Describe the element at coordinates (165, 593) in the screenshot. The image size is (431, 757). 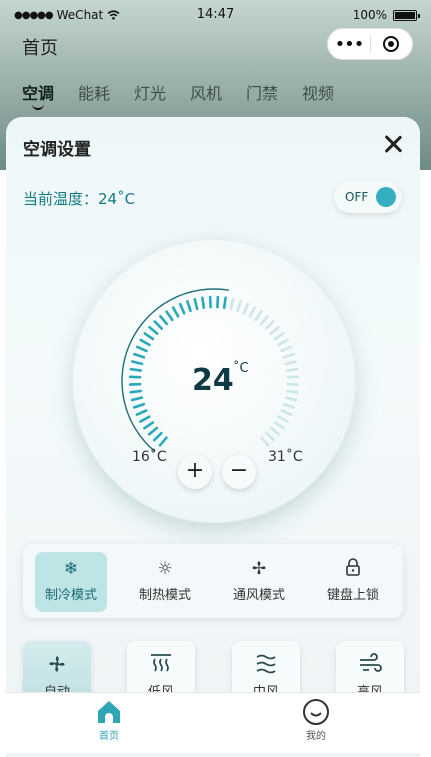
I see `mode-label: 制热模式` at that location.